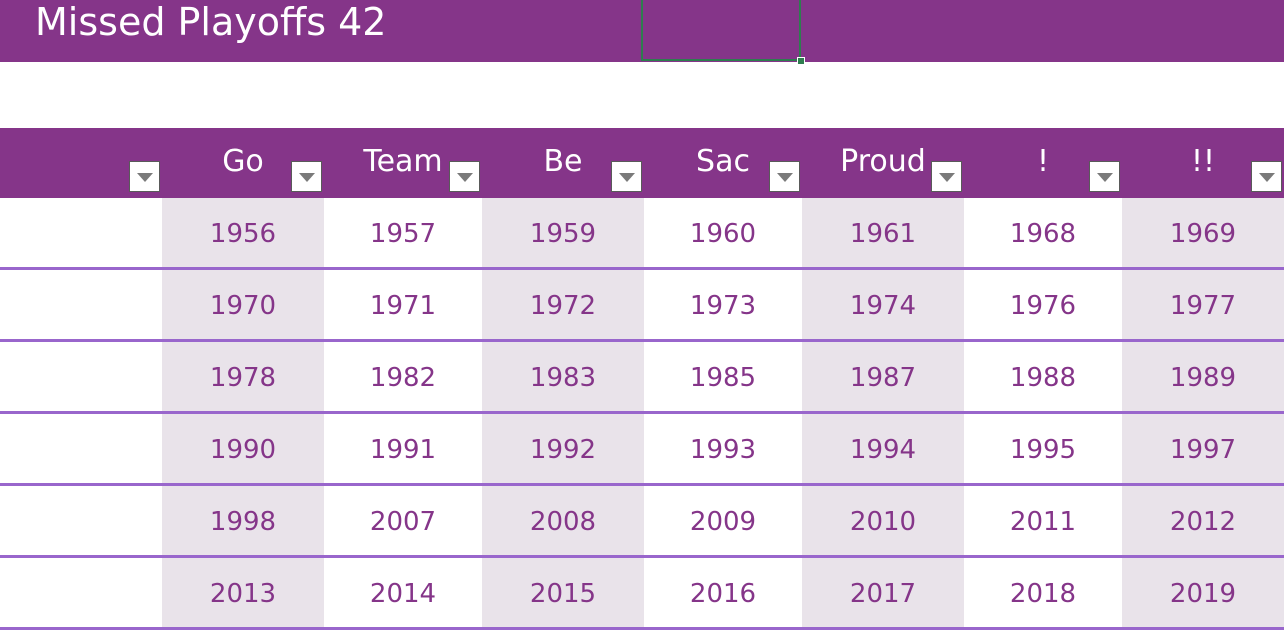 The height and width of the screenshot is (630, 1284). I want to click on table-cell: 2018, so click(1043, 592).